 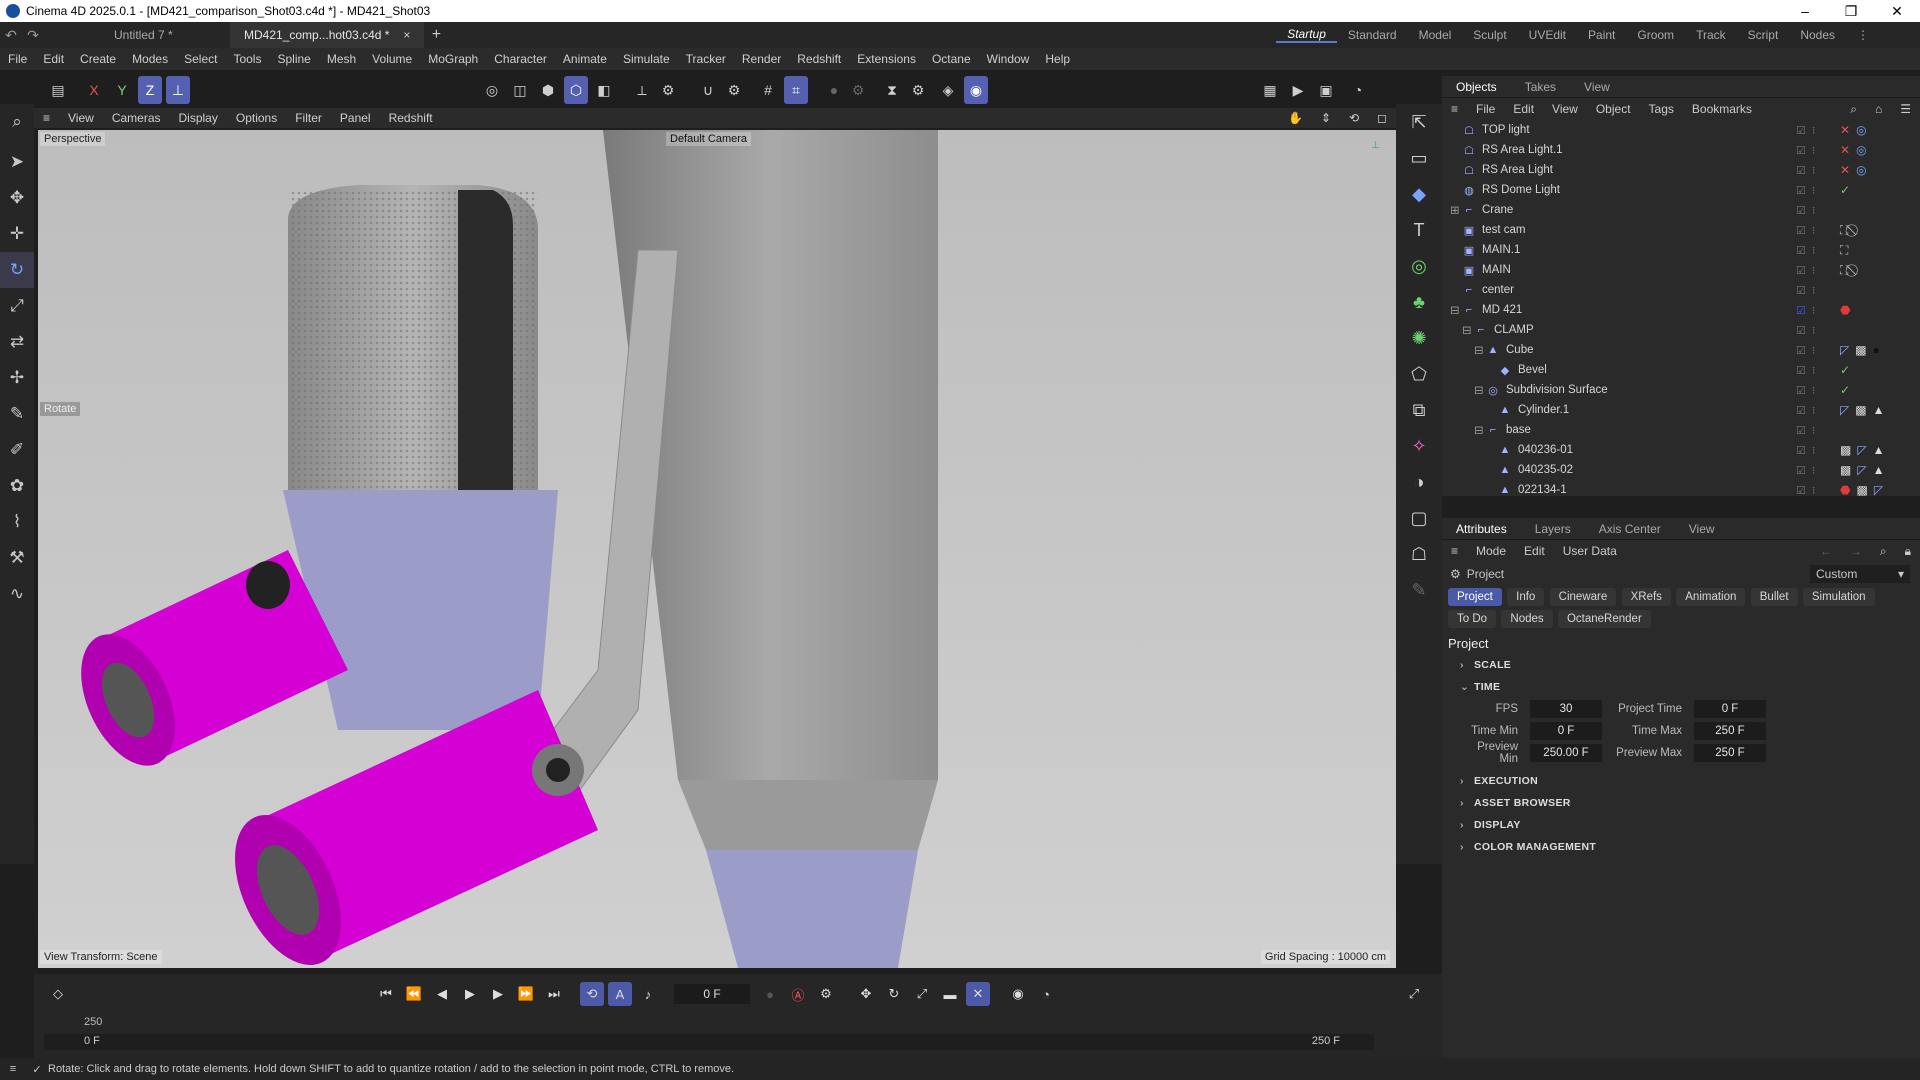 I want to click on menu-modes: Modes, so click(x=150, y=59).